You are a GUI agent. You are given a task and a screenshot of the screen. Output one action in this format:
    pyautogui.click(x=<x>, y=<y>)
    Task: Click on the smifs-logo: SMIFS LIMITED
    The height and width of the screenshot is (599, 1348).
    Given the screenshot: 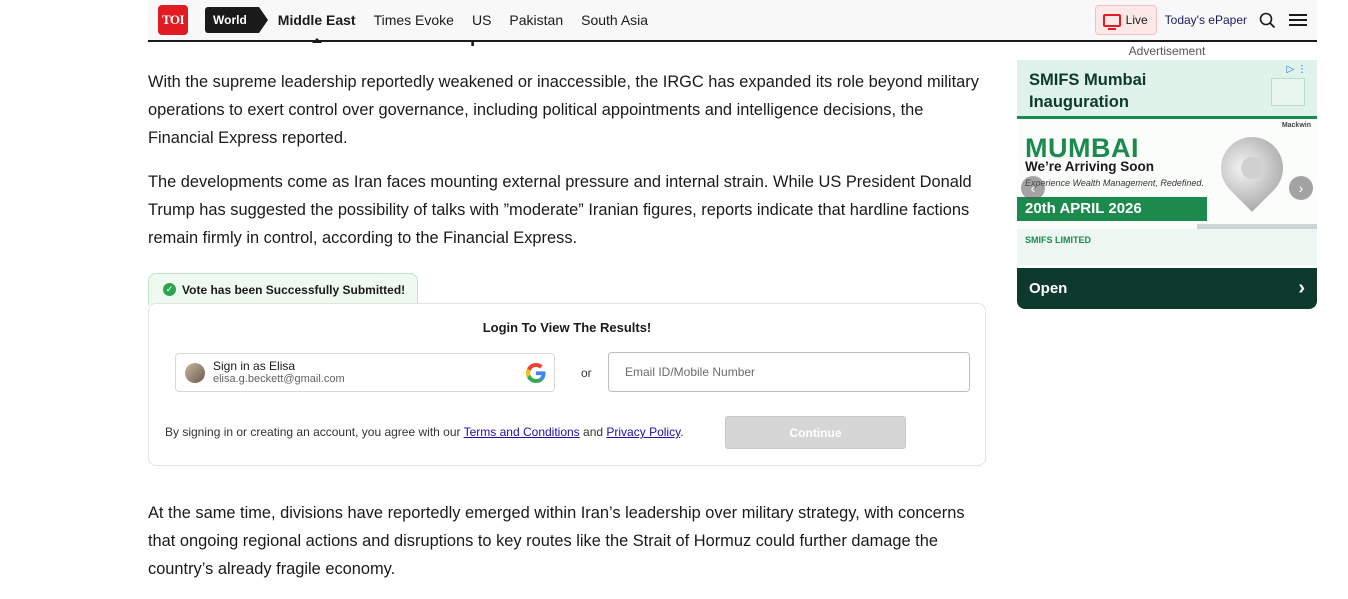 What is the action you would take?
    pyautogui.click(x=1058, y=240)
    